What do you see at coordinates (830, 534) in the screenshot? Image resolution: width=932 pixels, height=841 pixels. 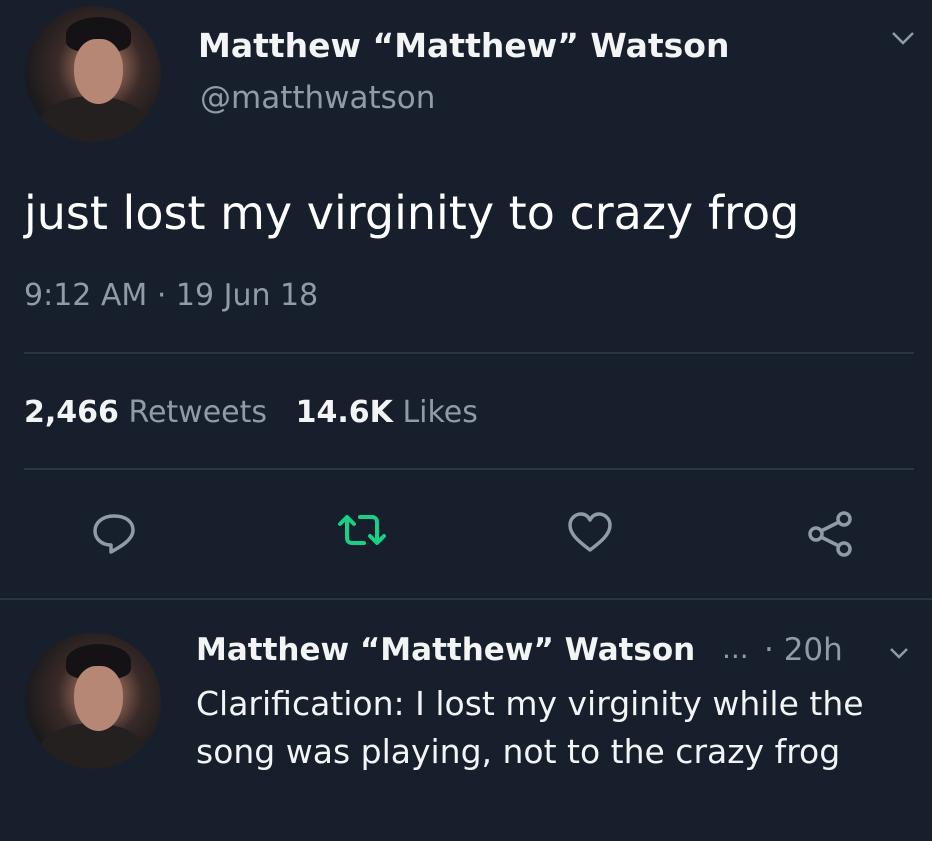 I see `share-icon` at bounding box center [830, 534].